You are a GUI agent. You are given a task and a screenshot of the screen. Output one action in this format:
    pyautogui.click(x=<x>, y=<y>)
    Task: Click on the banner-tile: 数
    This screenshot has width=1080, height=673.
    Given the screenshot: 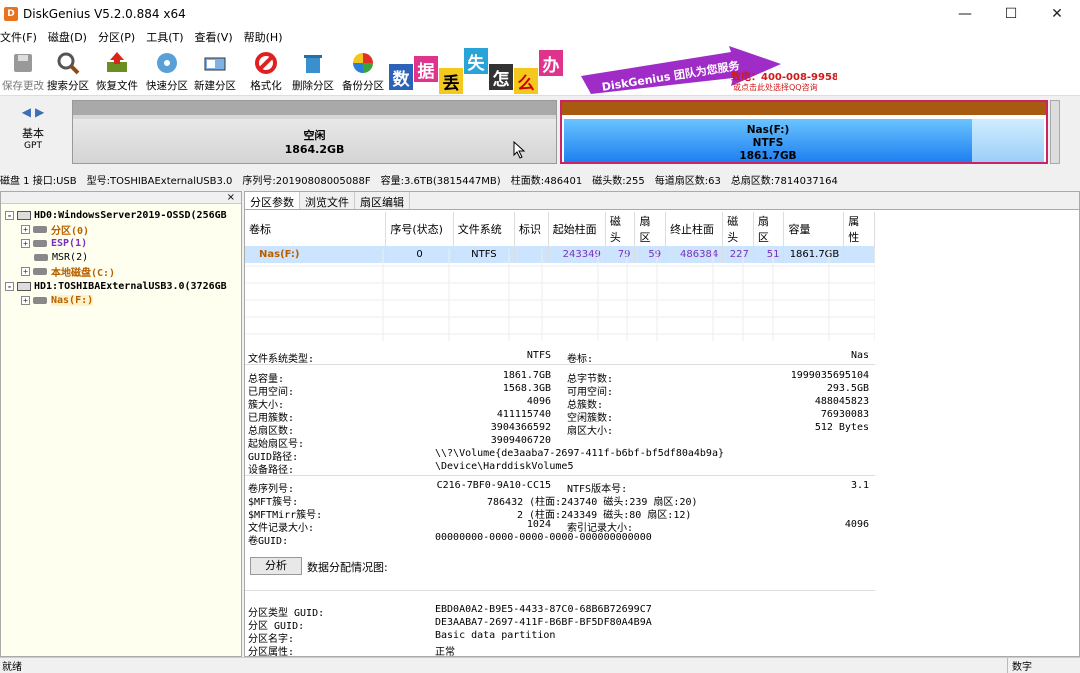 What is the action you would take?
    pyautogui.click(x=401, y=77)
    